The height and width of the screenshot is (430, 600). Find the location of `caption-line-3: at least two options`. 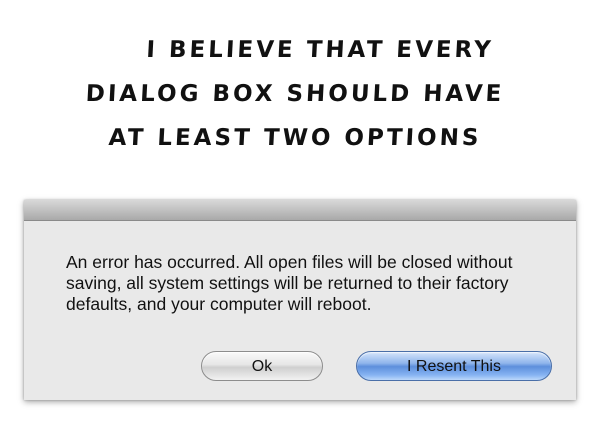

caption-line-3: at least two options is located at coordinates (295, 138).